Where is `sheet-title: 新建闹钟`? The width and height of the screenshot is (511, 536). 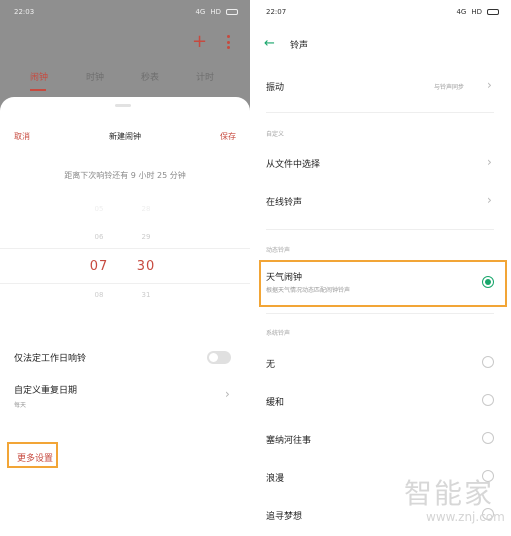 sheet-title: 新建闹钟 is located at coordinates (125, 136).